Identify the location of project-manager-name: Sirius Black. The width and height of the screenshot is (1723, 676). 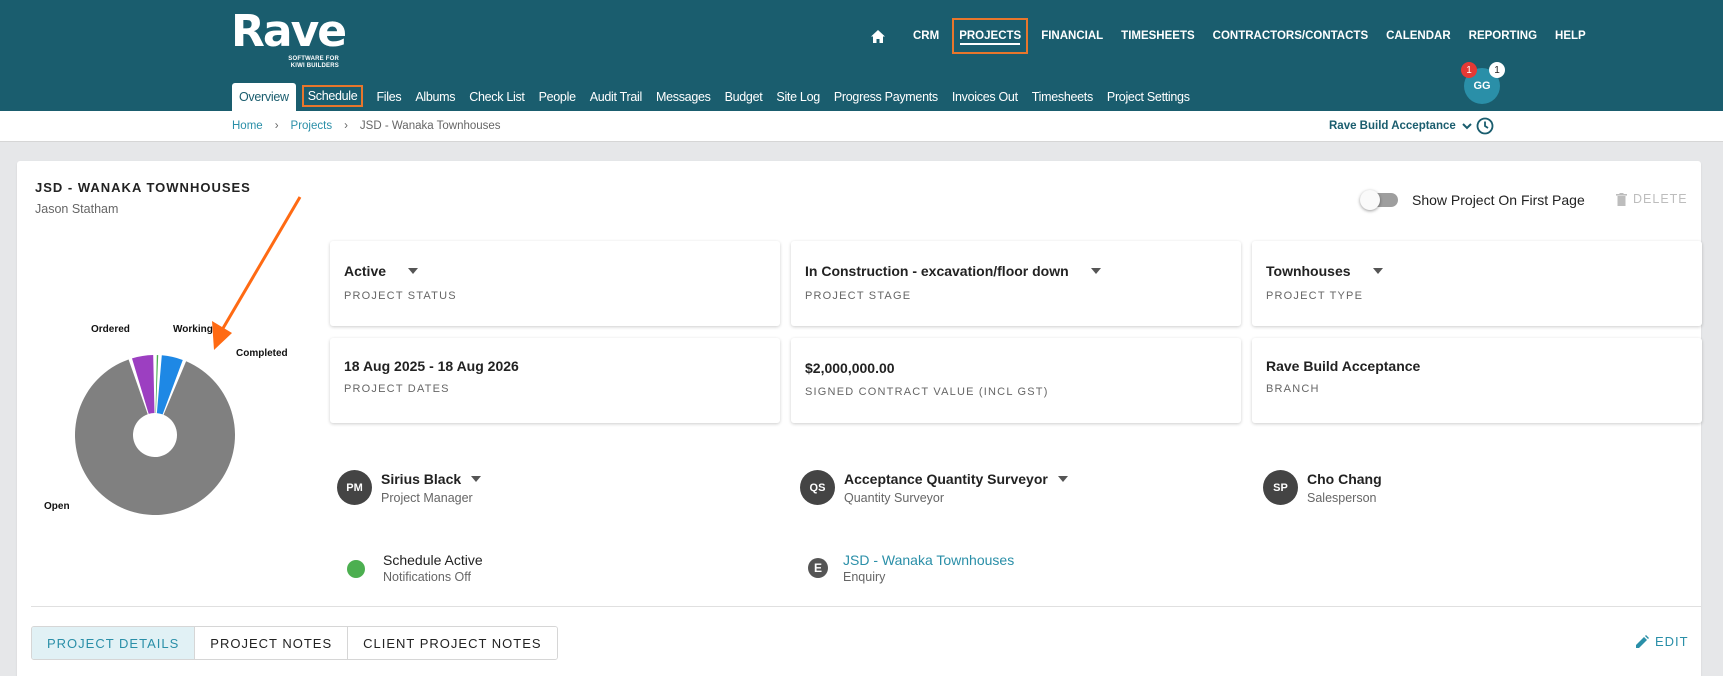
(421, 478).